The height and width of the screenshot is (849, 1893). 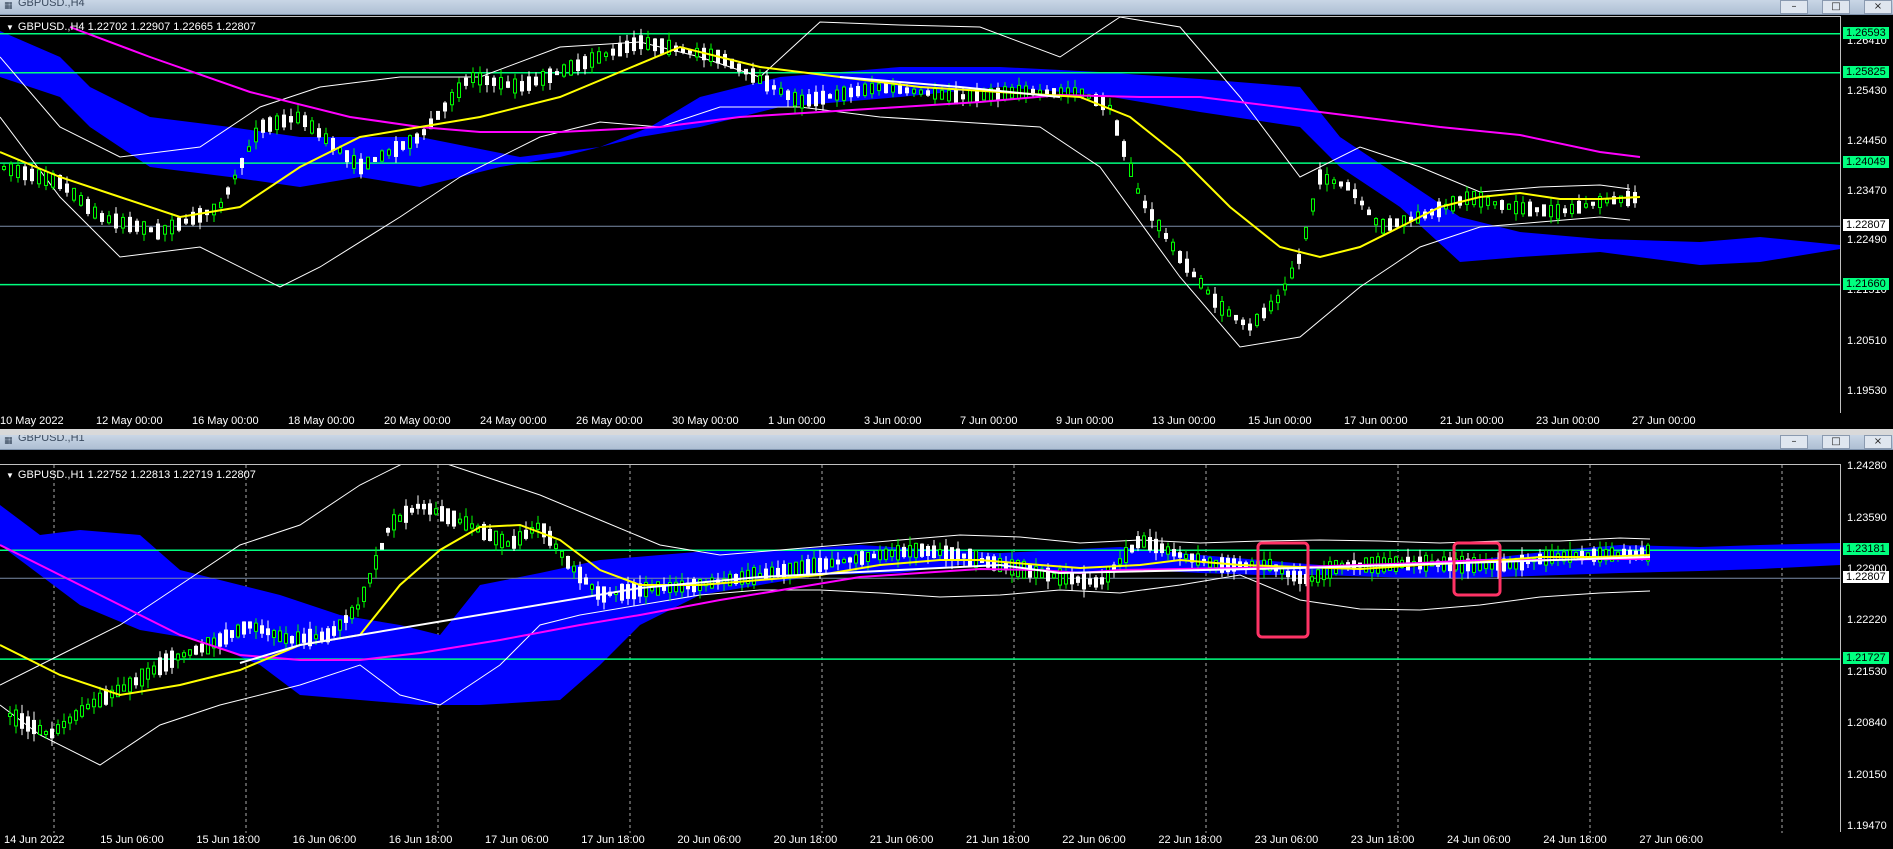 I want to click on time-tick-label: 21 Jun 06:00, so click(x=901, y=840).